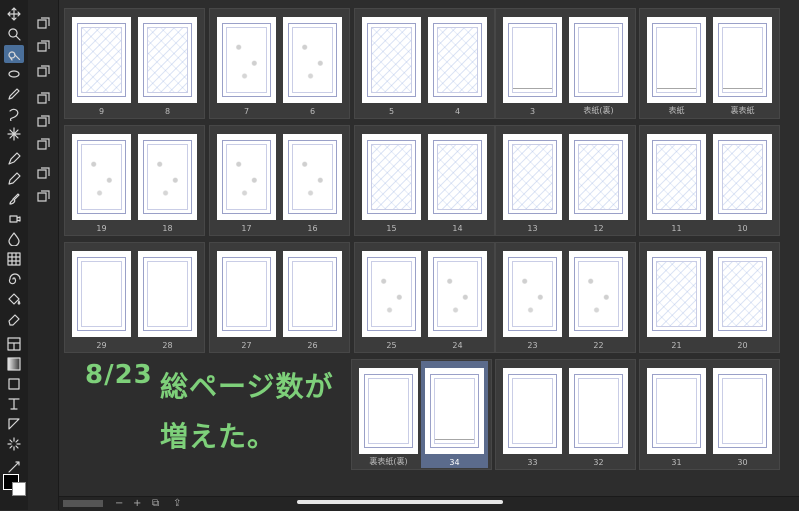 This screenshot has height=511, width=799. What do you see at coordinates (134, 63) in the screenshot?
I see `page-spread: 98` at bounding box center [134, 63].